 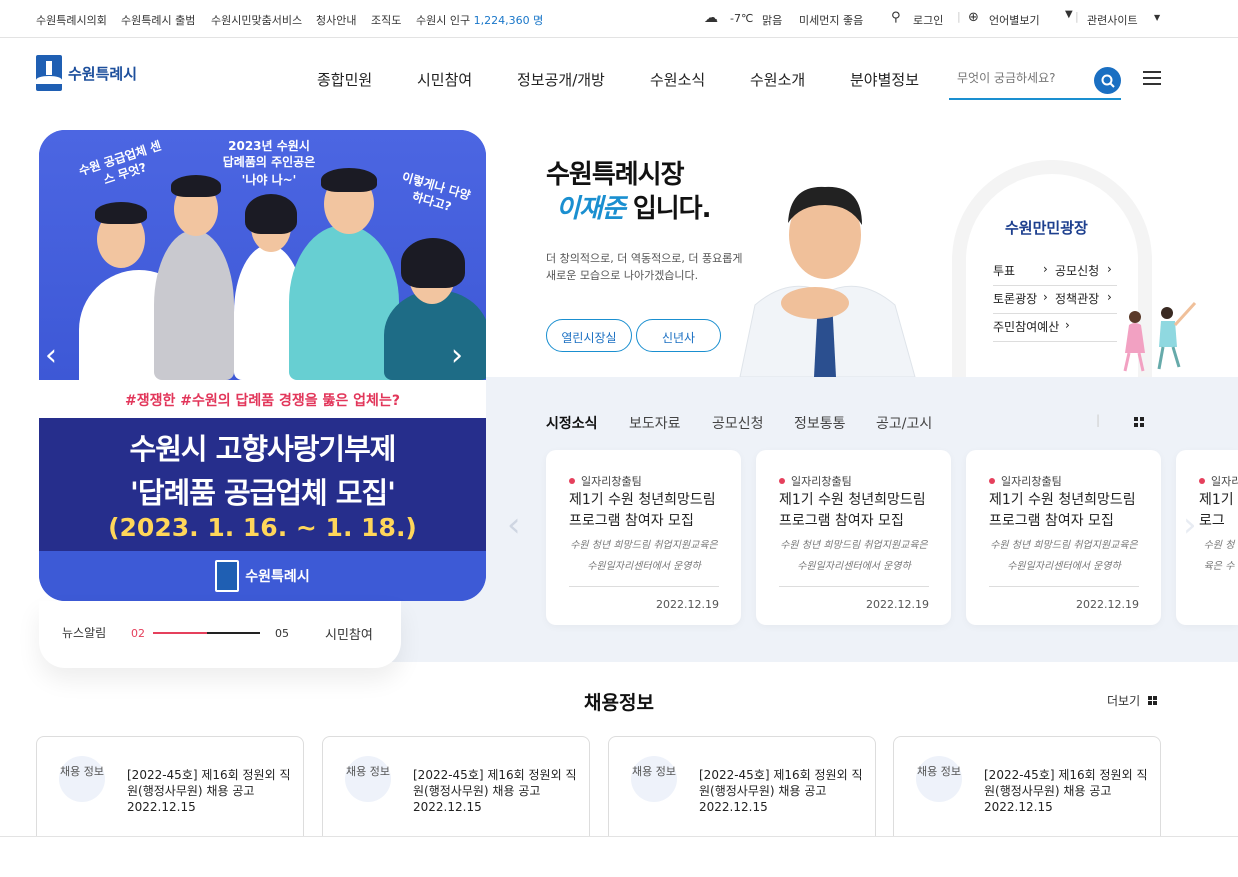 I want to click on login-link: 로그인, so click(x=928, y=20).